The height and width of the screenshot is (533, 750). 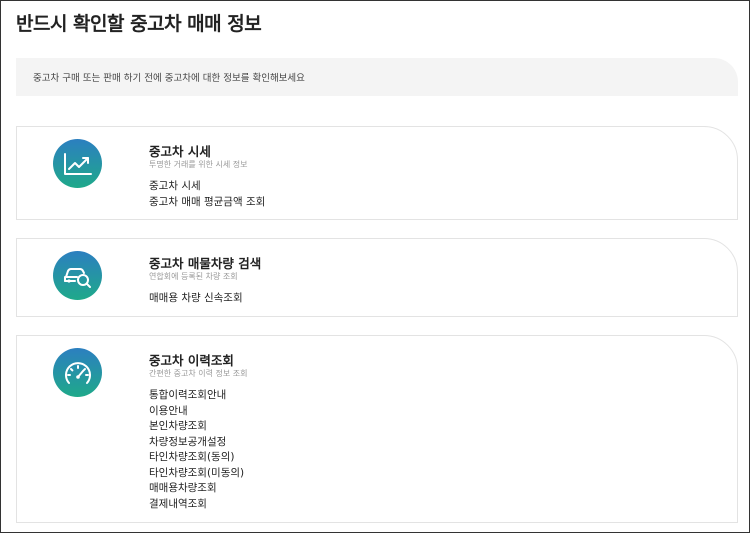 I want to click on link-my-vehicle-check: 본인차량조회, so click(x=196, y=427).